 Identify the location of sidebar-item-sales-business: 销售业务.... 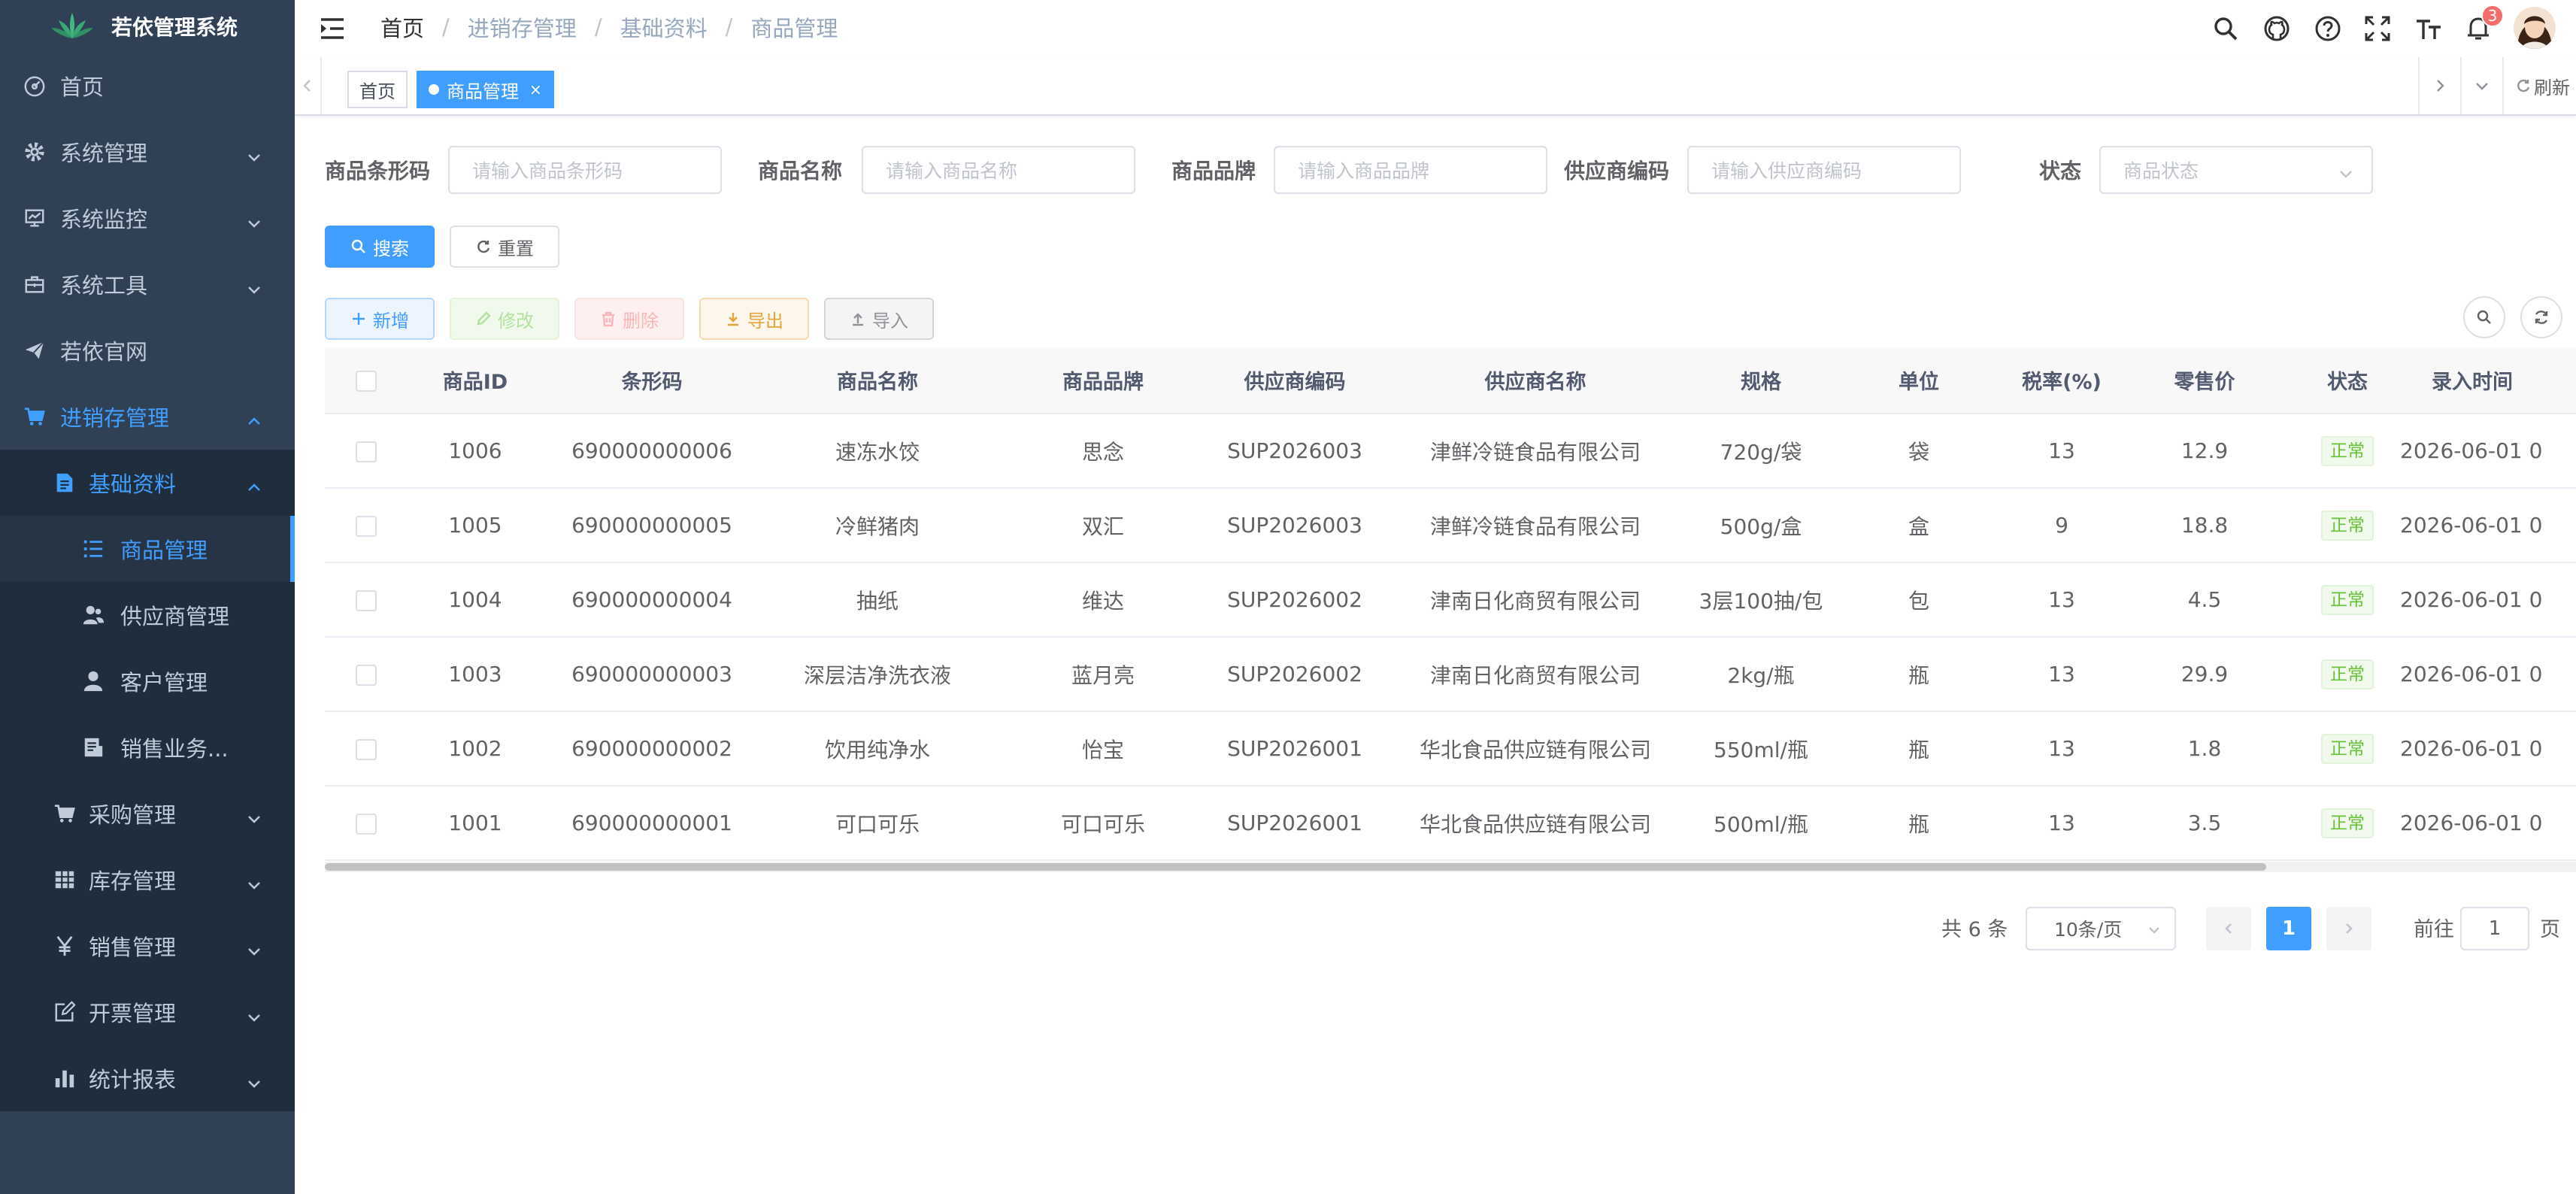
(147, 747).